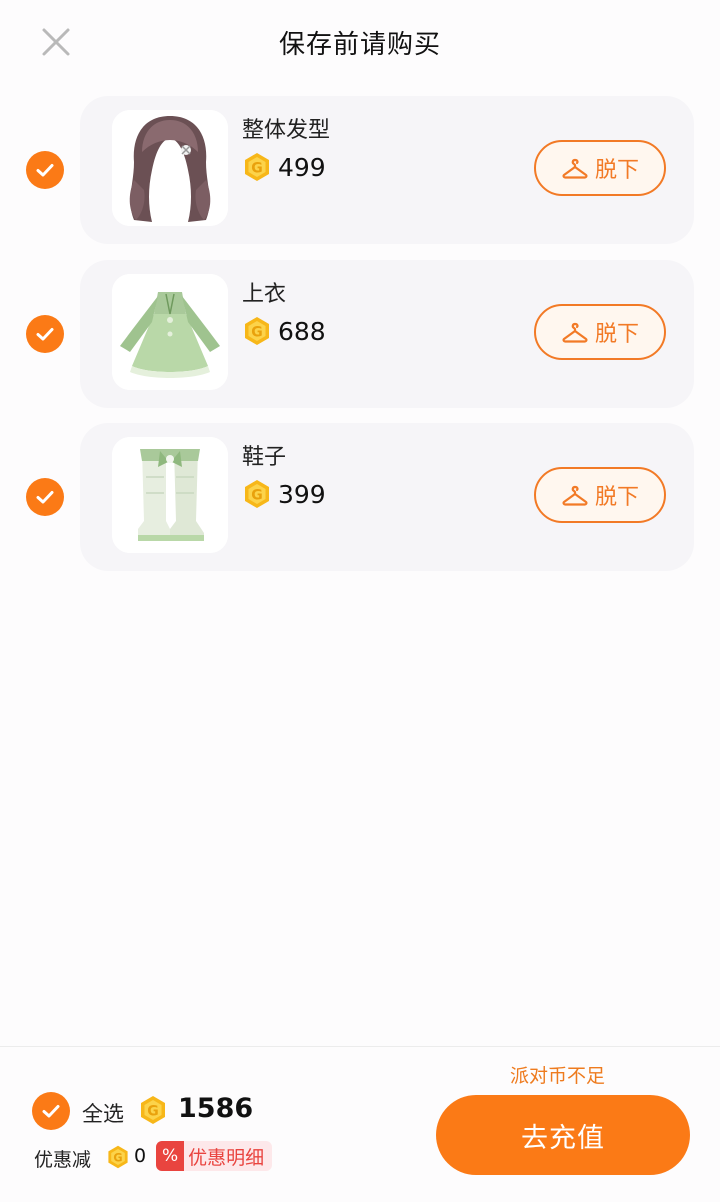 This screenshot has height=1202, width=720. Describe the element at coordinates (302, 167) in the screenshot. I see `price-value: 499` at that location.